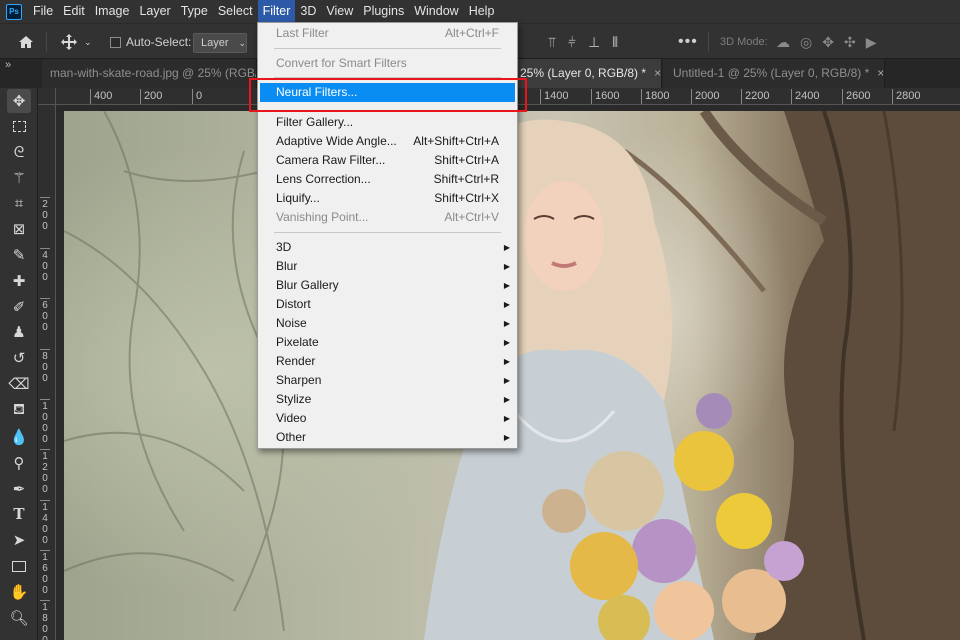 This screenshot has height=640, width=960. What do you see at coordinates (436, 11) in the screenshot?
I see `menu-window: Window` at bounding box center [436, 11].